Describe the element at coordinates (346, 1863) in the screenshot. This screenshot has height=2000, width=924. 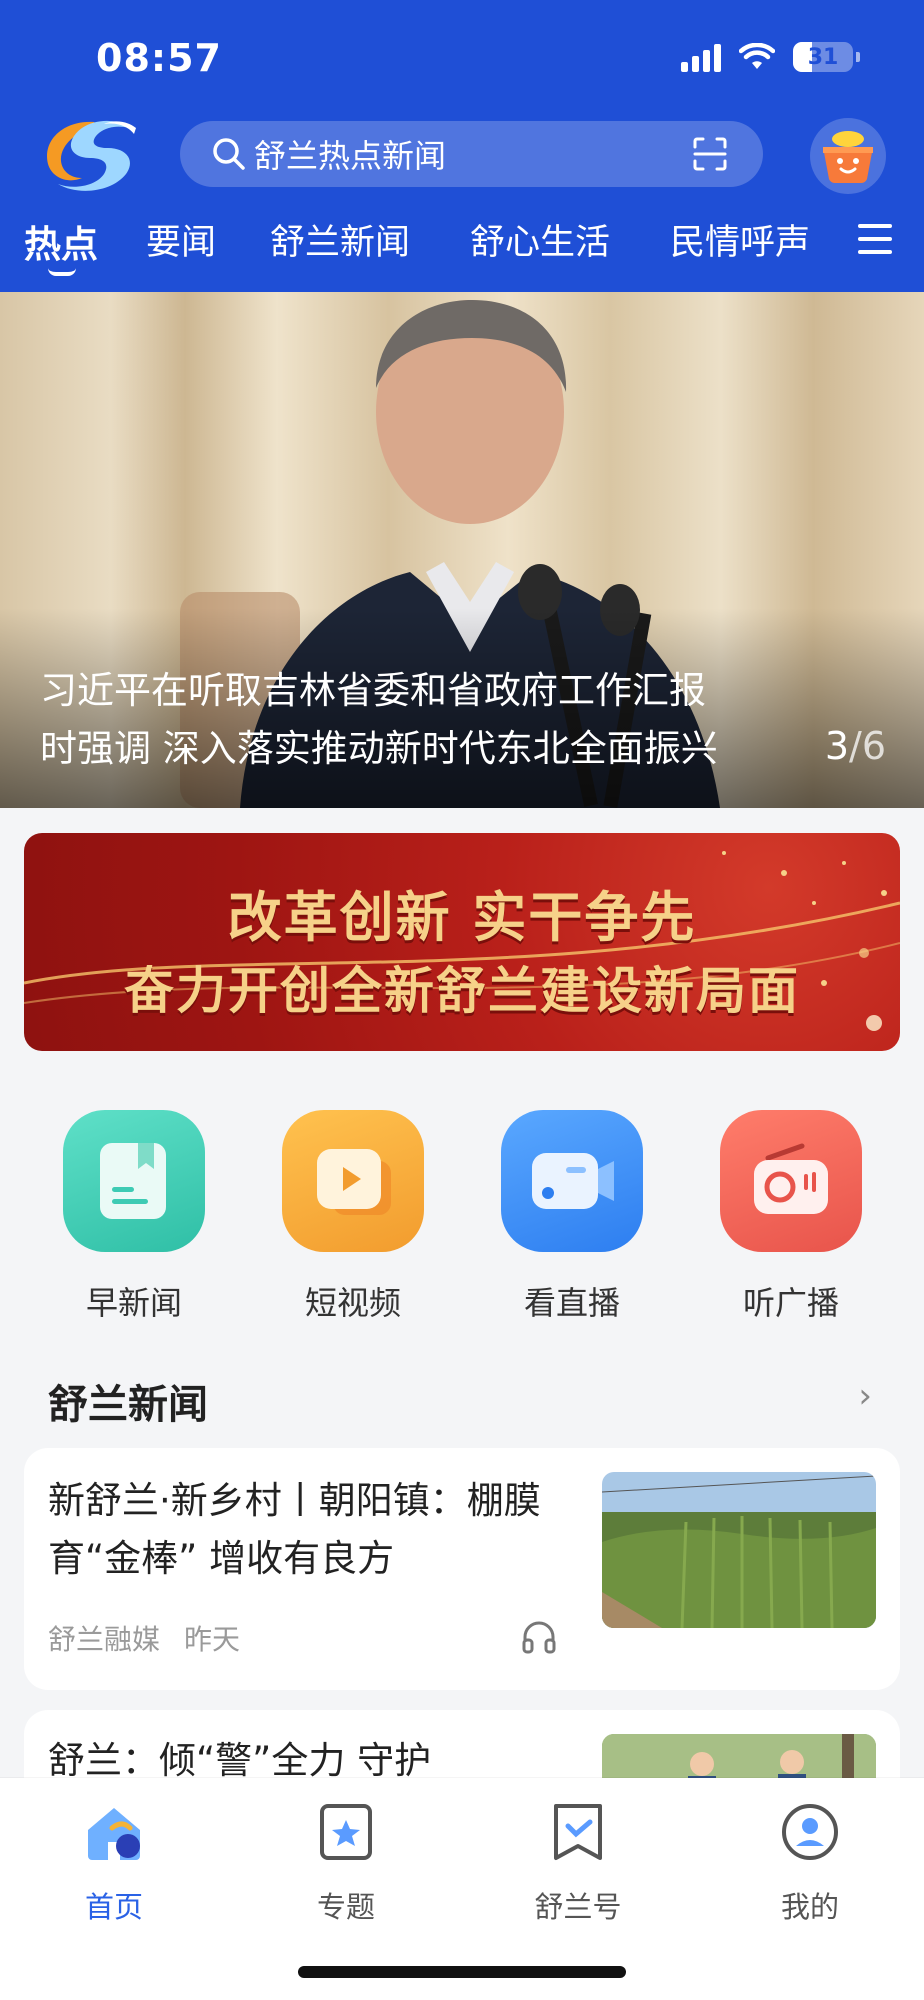
I see `tabbar-topics: 专题` at that location.